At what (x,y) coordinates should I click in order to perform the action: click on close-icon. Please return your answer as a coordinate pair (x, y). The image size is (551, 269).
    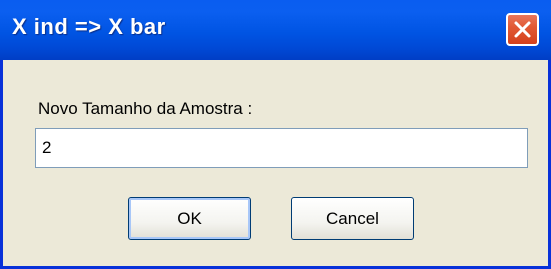
    Looking at the image, I should click on (522, 29).